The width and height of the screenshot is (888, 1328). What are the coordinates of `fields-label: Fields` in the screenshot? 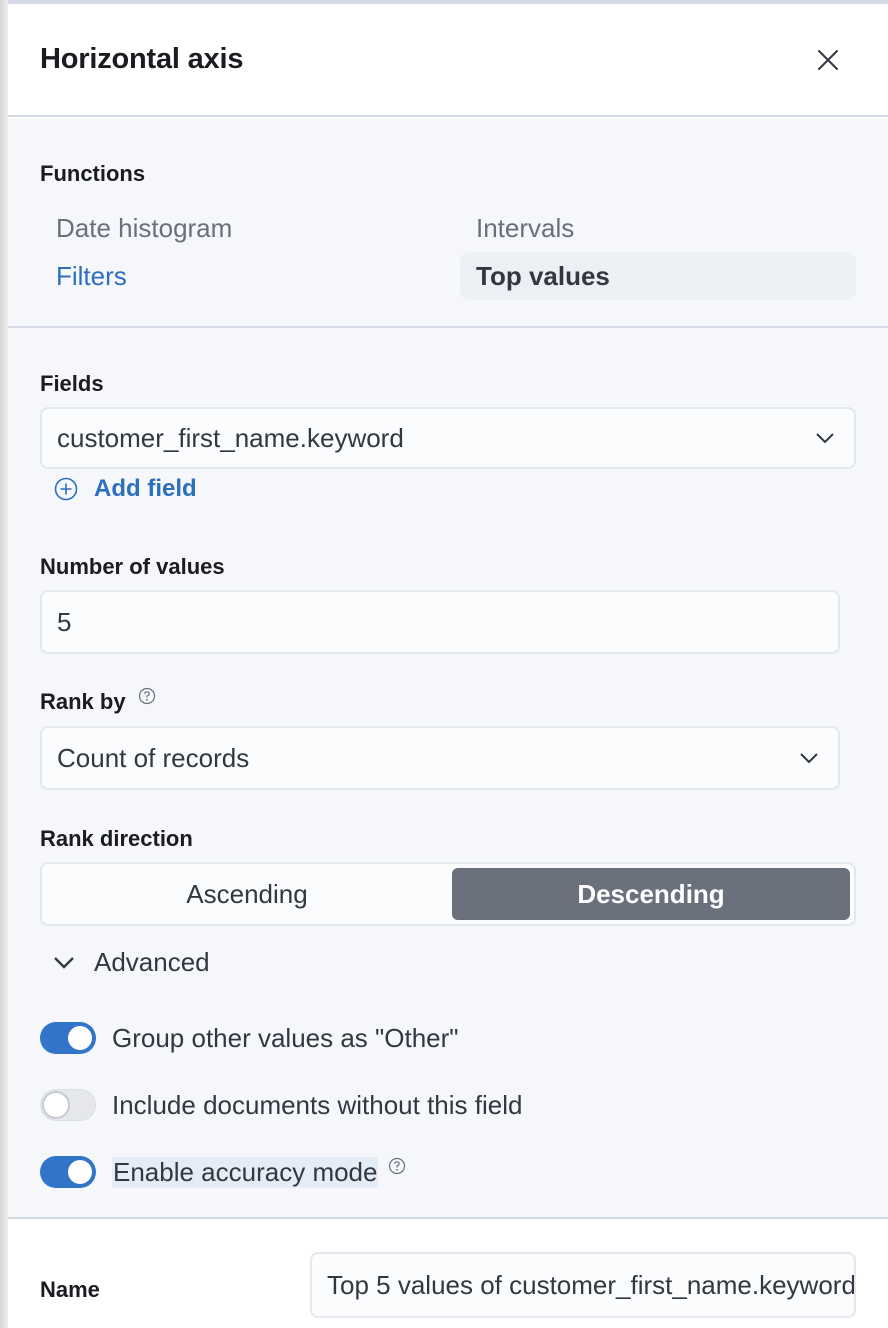 It's located at (72, 383).